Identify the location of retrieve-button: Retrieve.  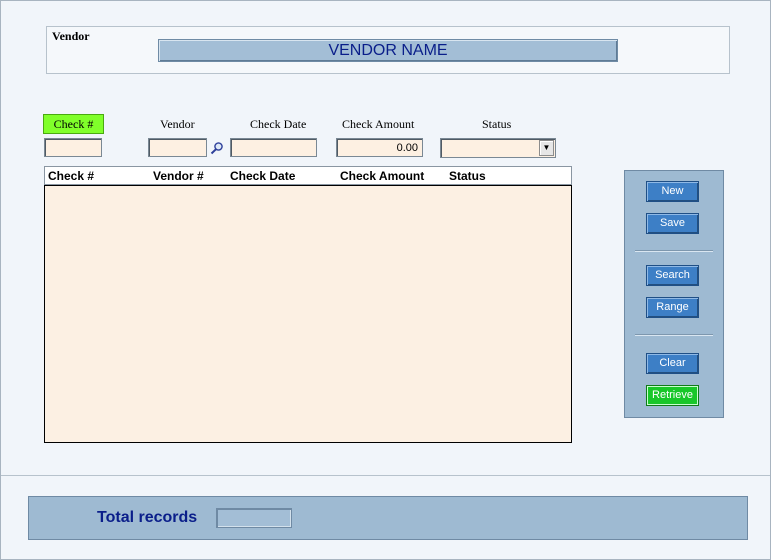
(672, 395).